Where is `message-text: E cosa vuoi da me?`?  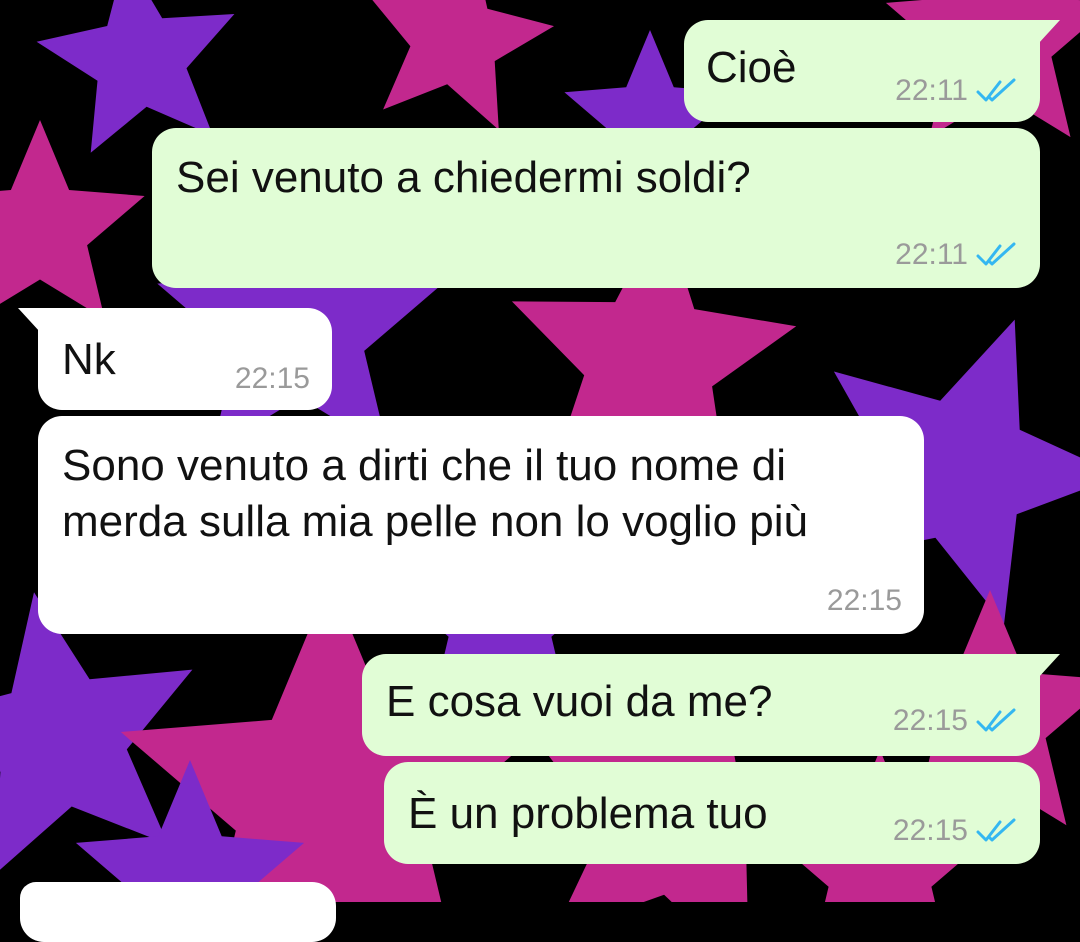 message-text: E cosa vuoi da me? is located at coordinates (579, 701).